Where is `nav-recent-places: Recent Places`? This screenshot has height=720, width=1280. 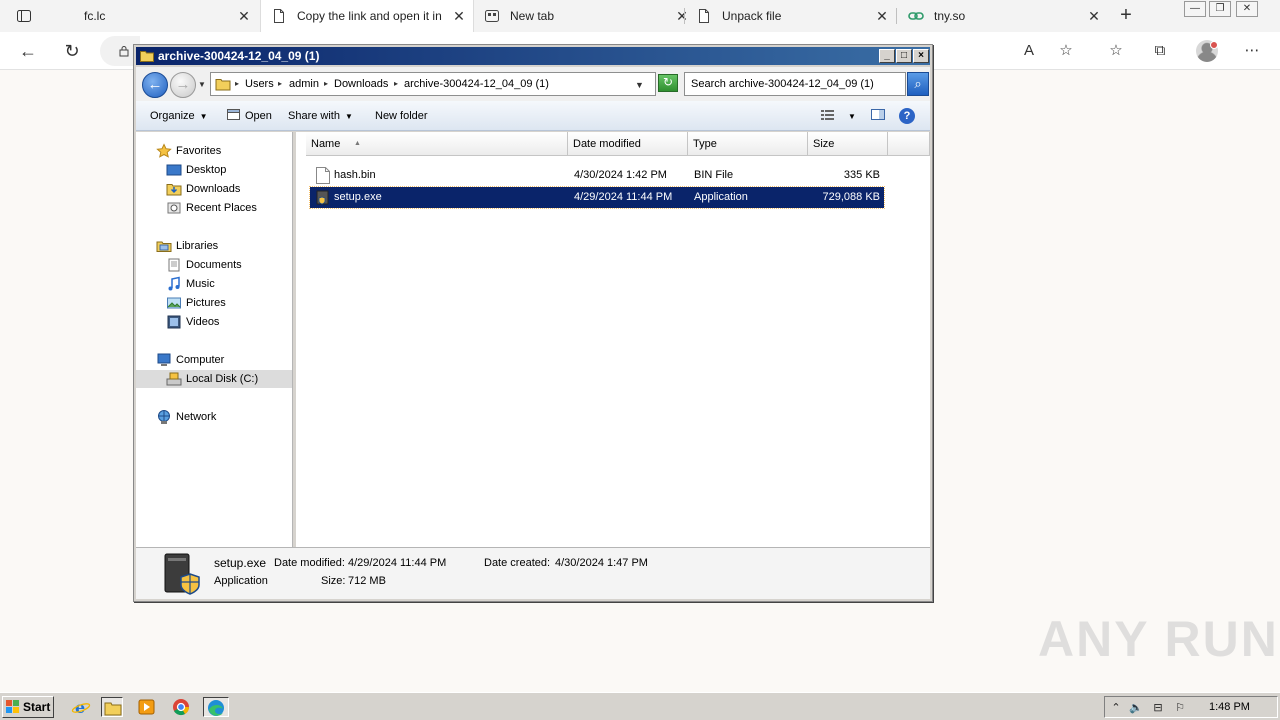
nav-recent-places: Recent Places is located at coordinates (226, 208).